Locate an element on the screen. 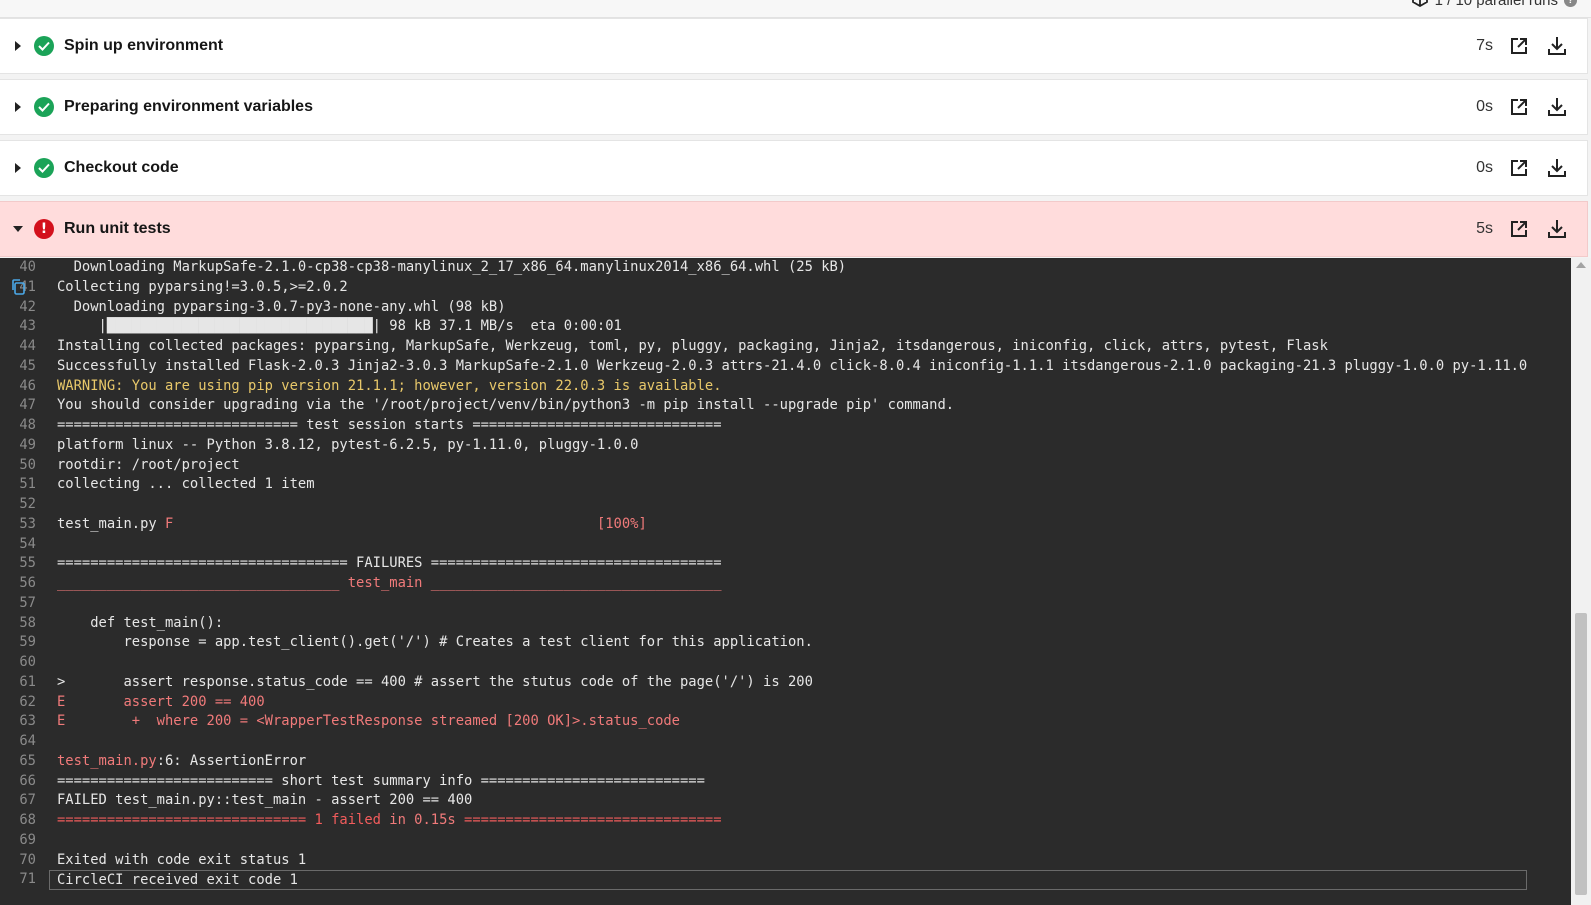  line-text: Collecting pyparsing!=3.0.5,>=2.0.2 is located at coordinates (202, 288).